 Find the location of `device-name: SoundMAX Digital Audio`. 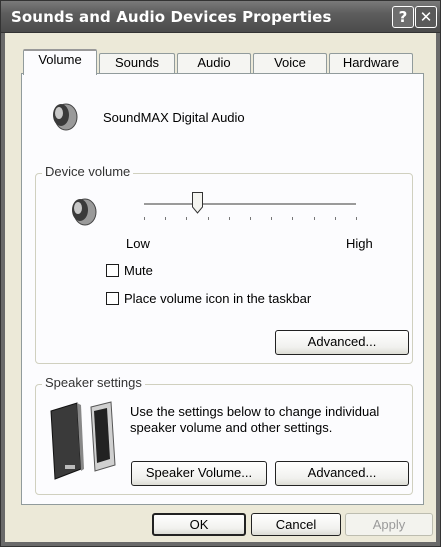

device-name: SoundMAX Digital Audio is located at coordinates (174, 117).